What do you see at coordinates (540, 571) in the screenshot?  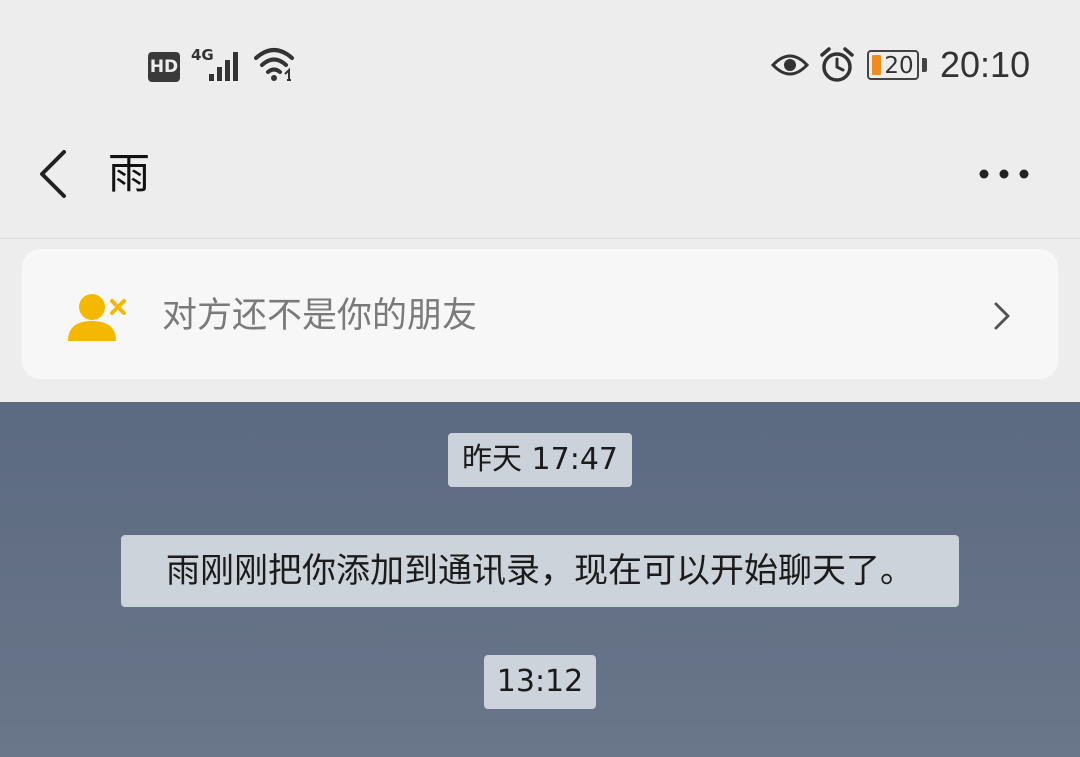 I see `system-message: 雨刚刚把你添加到通讯录，现在可以开始聊天了。` at bounding box center [540, 571].